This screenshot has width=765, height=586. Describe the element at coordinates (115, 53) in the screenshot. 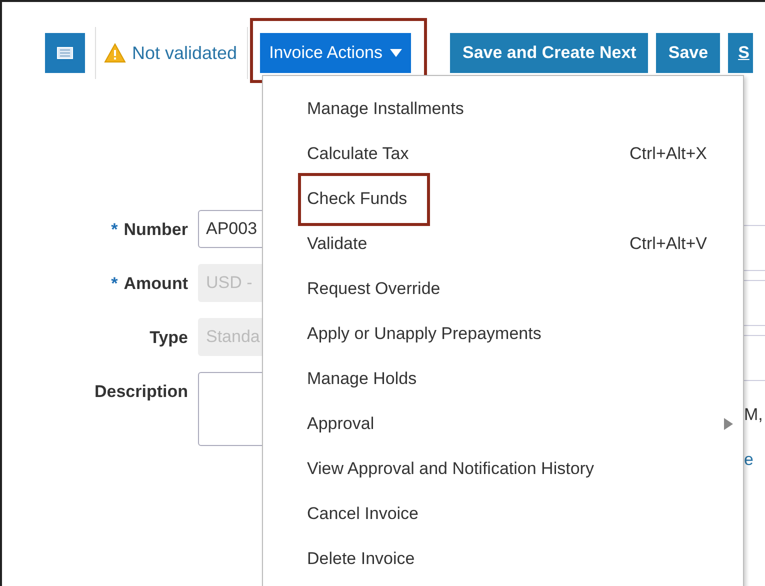

I see `warning-icon` at that location.